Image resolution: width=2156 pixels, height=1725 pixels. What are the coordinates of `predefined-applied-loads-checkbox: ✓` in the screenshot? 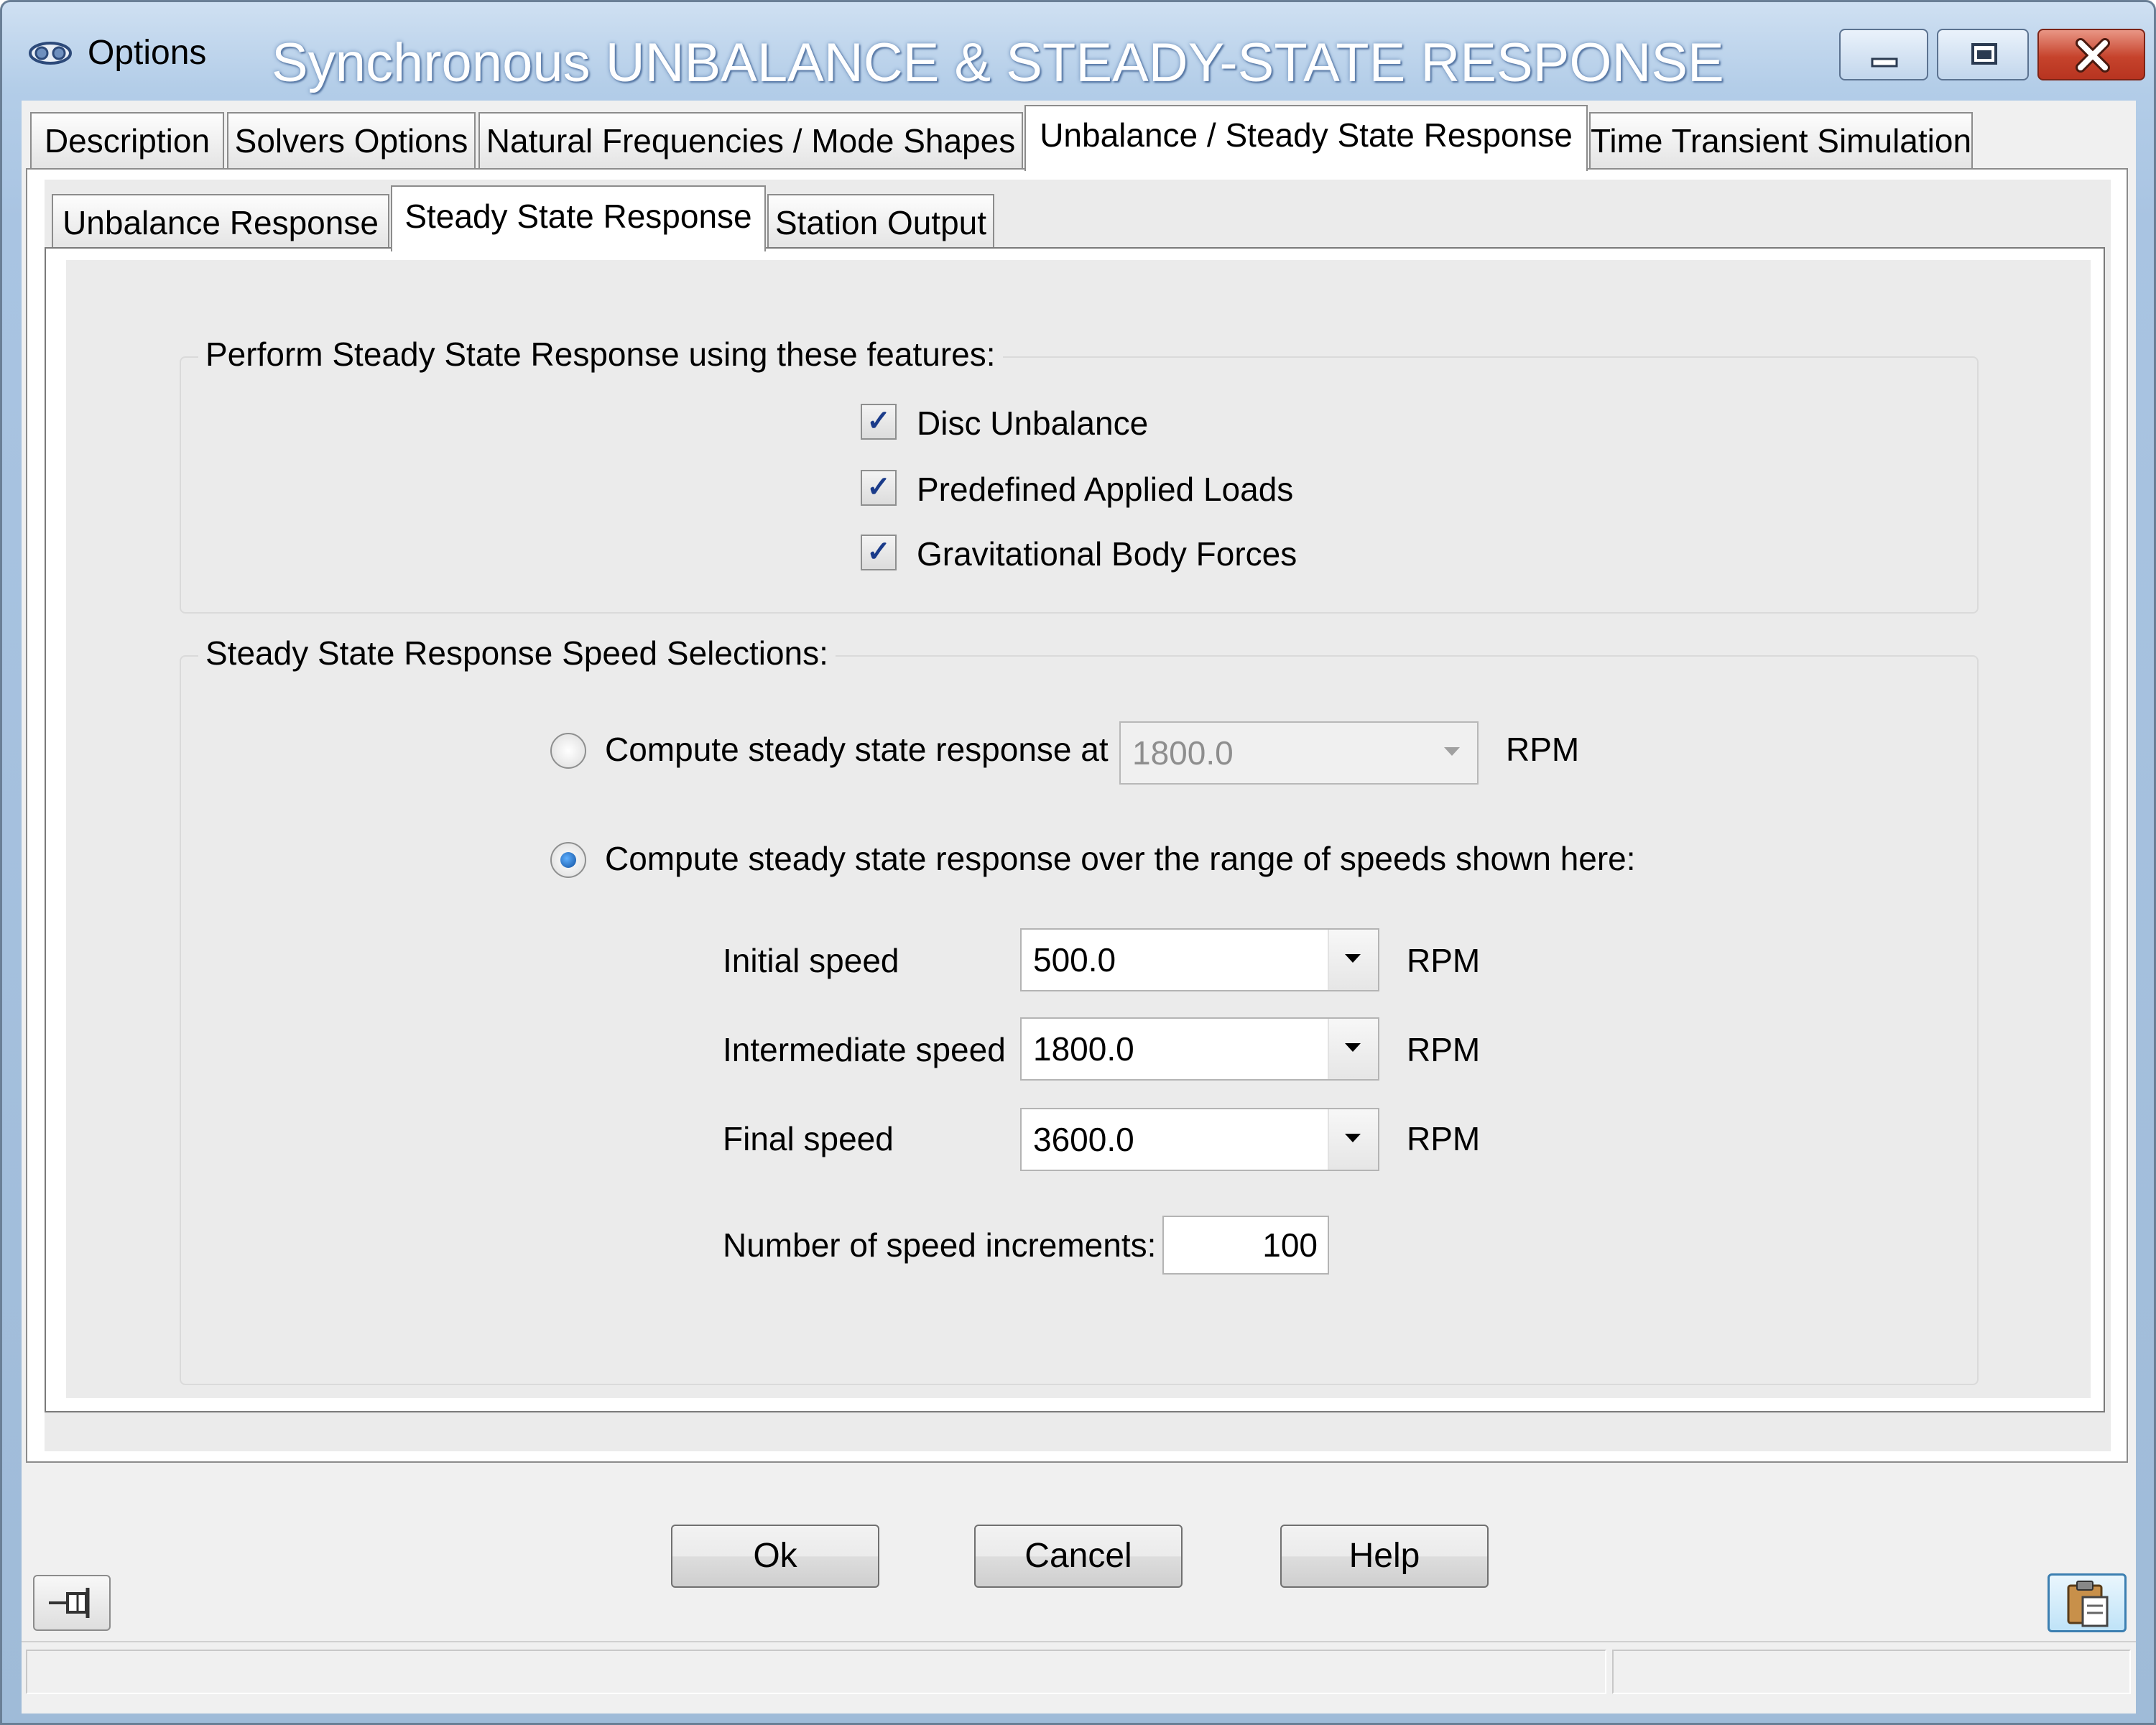 It's located at (879, 488).